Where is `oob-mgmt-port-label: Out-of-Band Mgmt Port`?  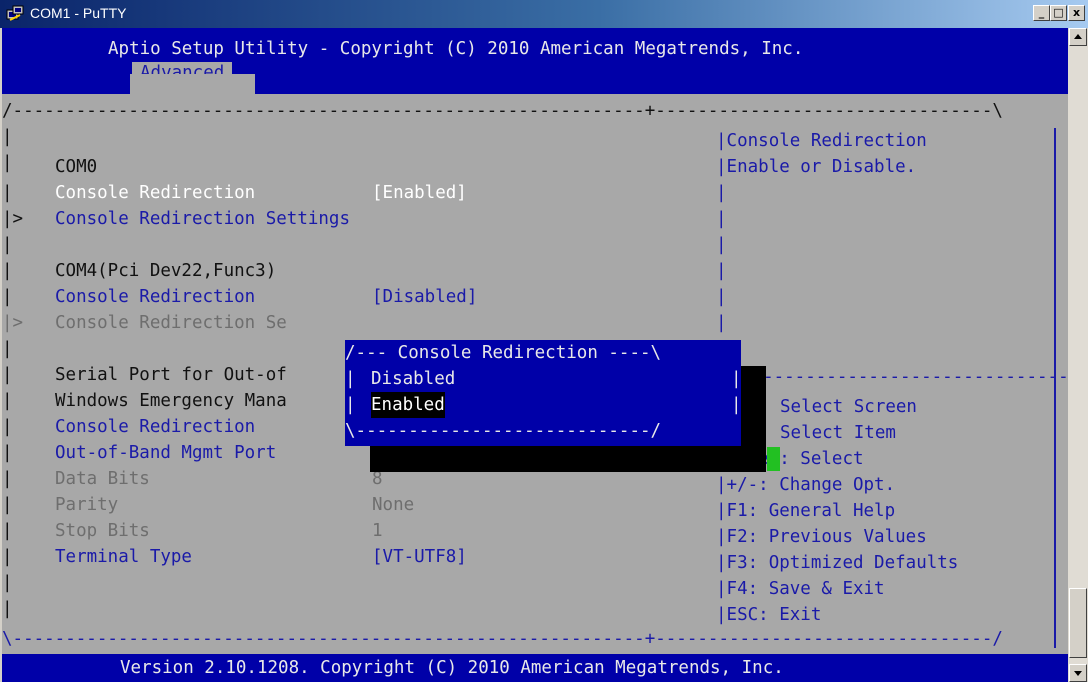 oob-mgmt-port-label: Out-of-Band Mgmt Port is located at coordinates (165, 453).